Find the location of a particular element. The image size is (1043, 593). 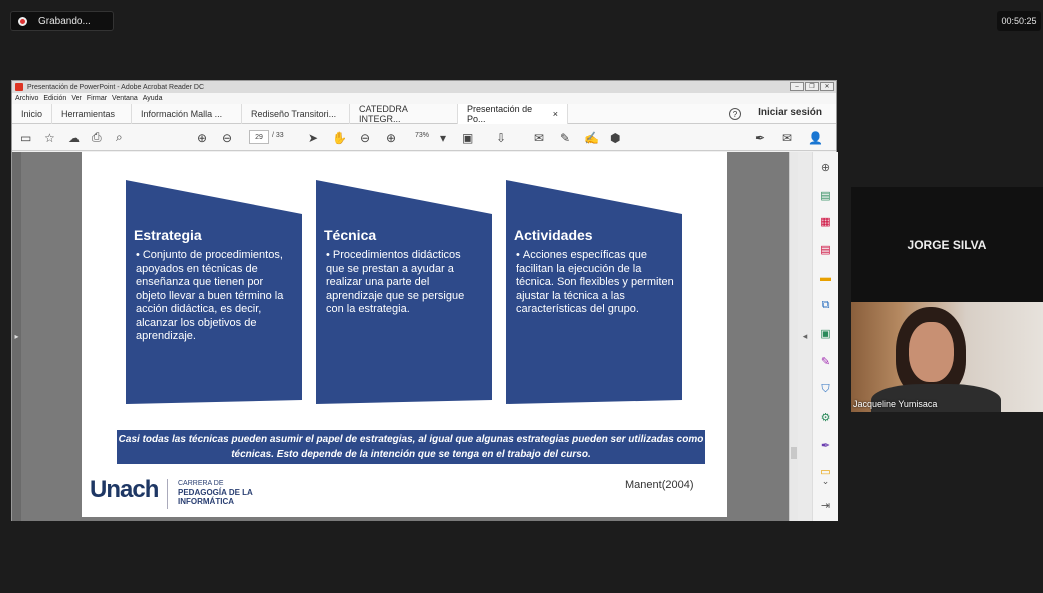

organize-pages-icon: ▦ is located at coordinates (825, 221).